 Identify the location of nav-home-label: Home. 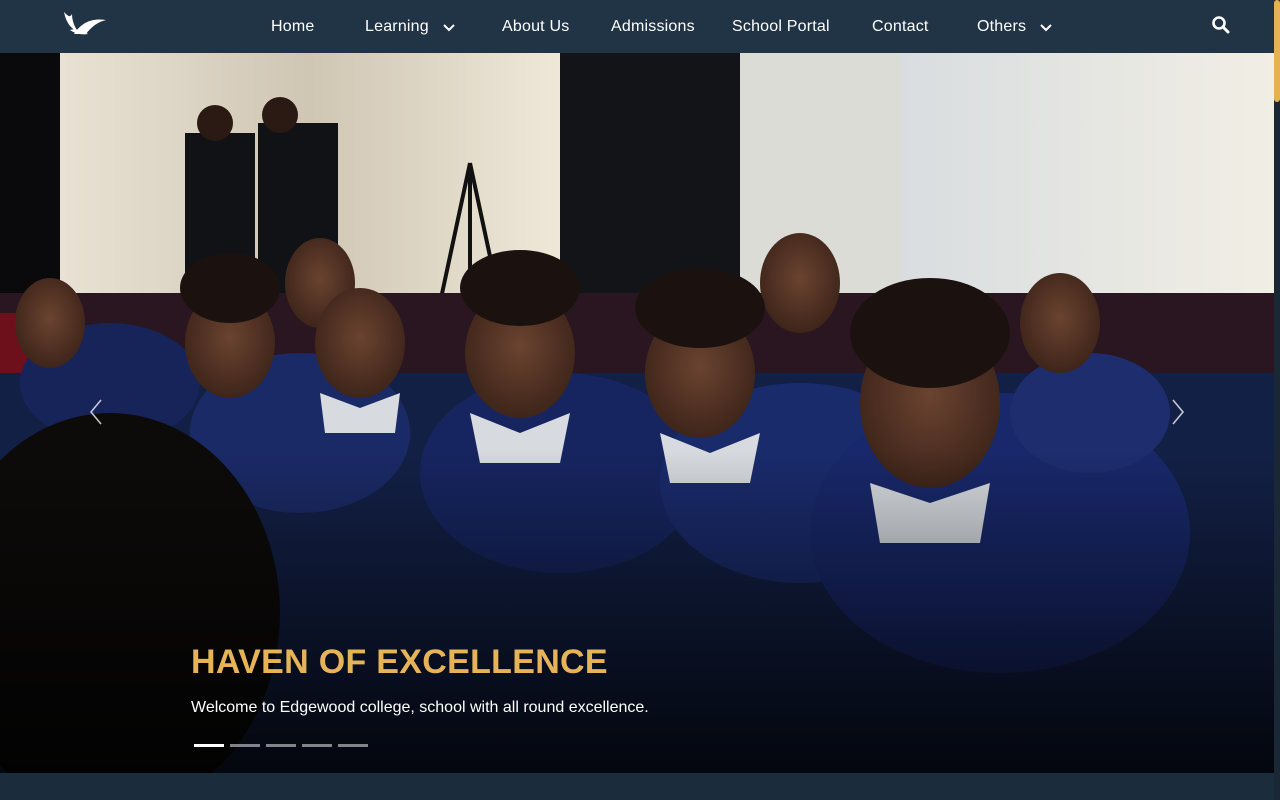
(293, 26).